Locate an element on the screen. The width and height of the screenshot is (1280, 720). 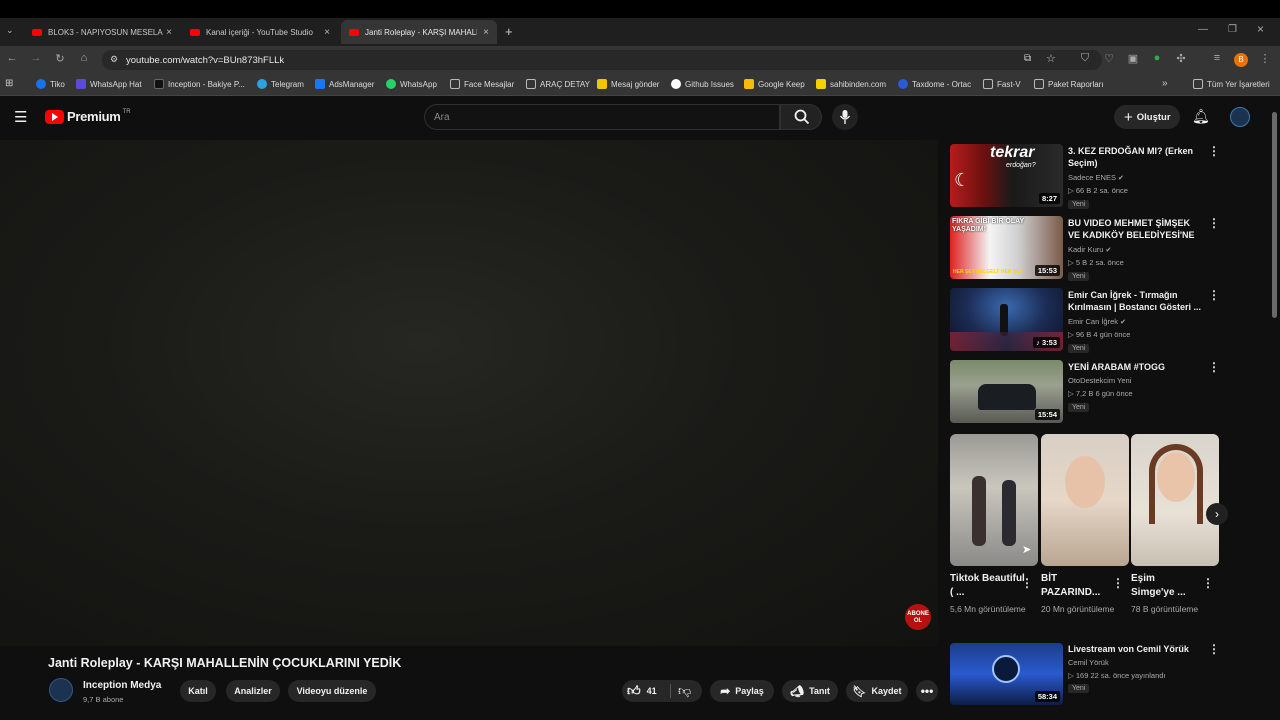
tab-list-chevron-icon: ⌄ is located at coordinates (10, 30).